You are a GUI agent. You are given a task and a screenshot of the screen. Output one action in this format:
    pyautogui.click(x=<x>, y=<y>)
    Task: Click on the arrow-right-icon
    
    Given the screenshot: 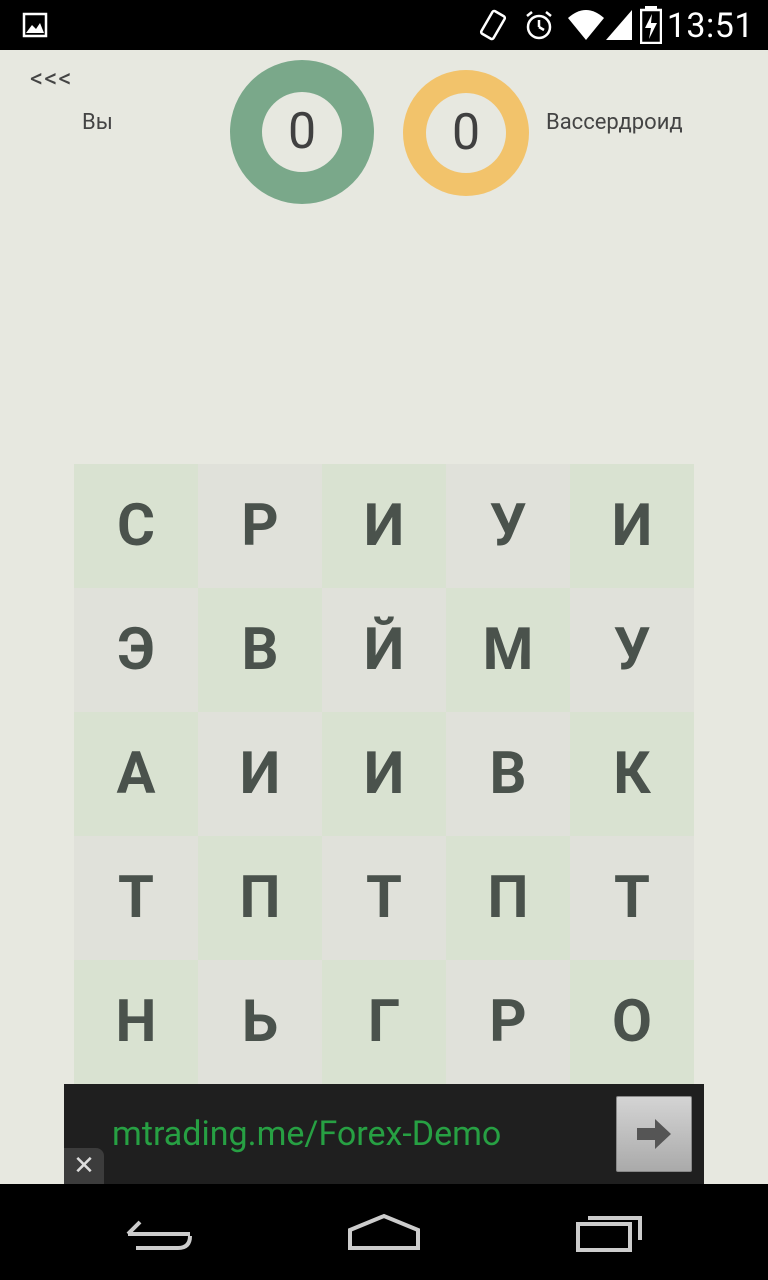 What is the action you would take?
    pyautogui.click(x=654, y=1134)
    